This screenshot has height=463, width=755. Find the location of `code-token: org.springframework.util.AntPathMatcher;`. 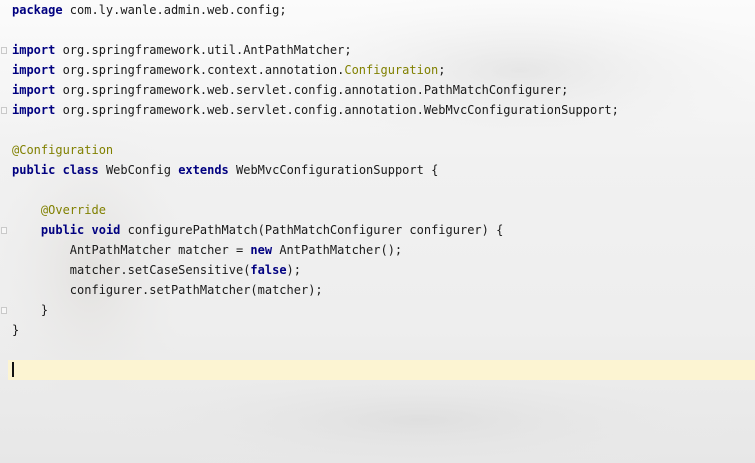

code-token: org.springframework.util.AntPathMatcher; is located at coordinates (203, 50).